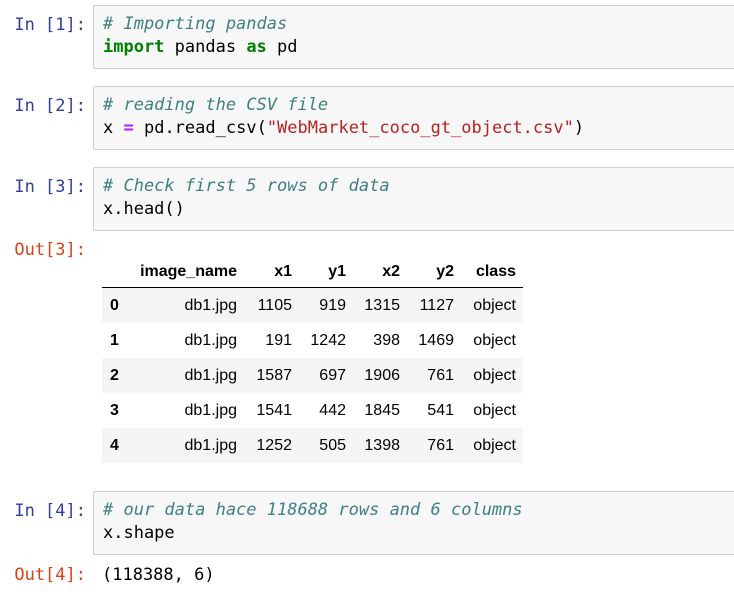 Image resolution: width=734 pixels, height=605 pixels. What do you see at coordinates (312, 410) in the screenshot?
I see `table-row: 3 db1.jpg 1541 442 1845 541 object` at bounding box center [312, 410].